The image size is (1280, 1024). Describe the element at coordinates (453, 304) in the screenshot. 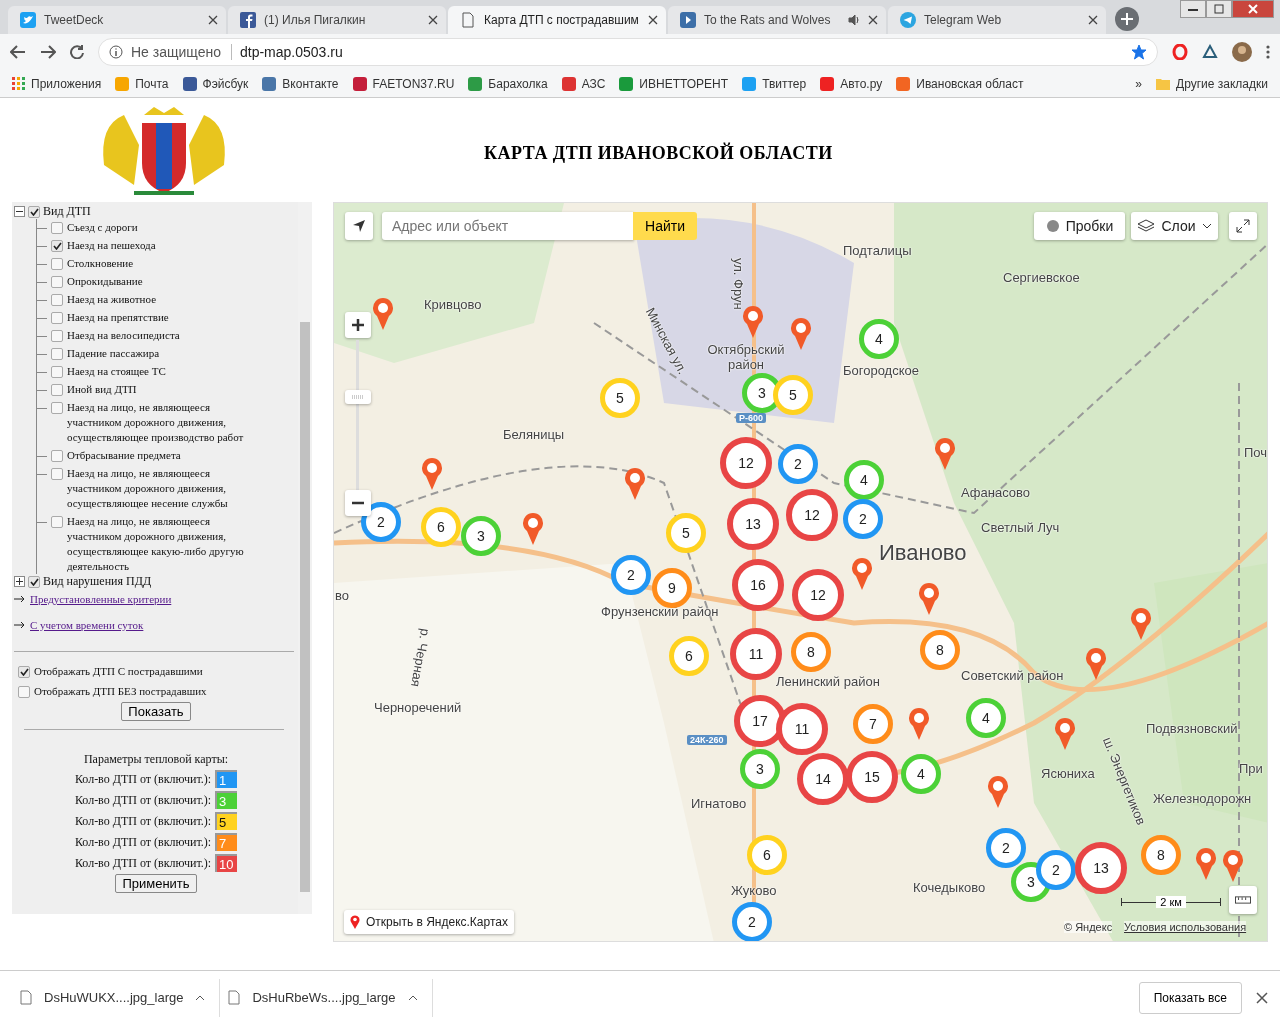

I see `place-label: Кривцово` at that location.